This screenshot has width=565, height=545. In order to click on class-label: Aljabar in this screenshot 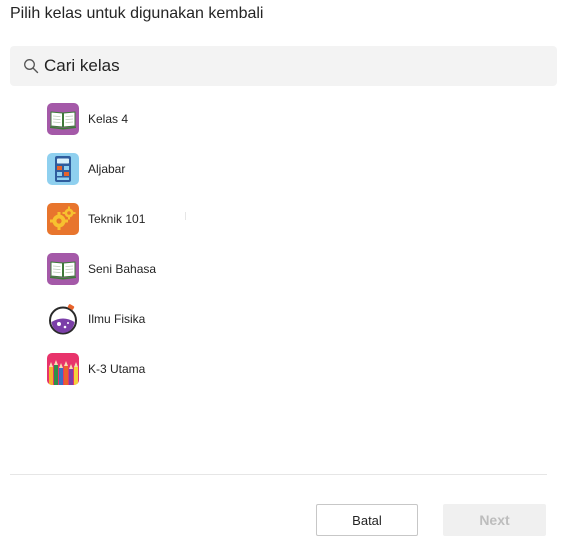, I will do `click(107, 169)`.